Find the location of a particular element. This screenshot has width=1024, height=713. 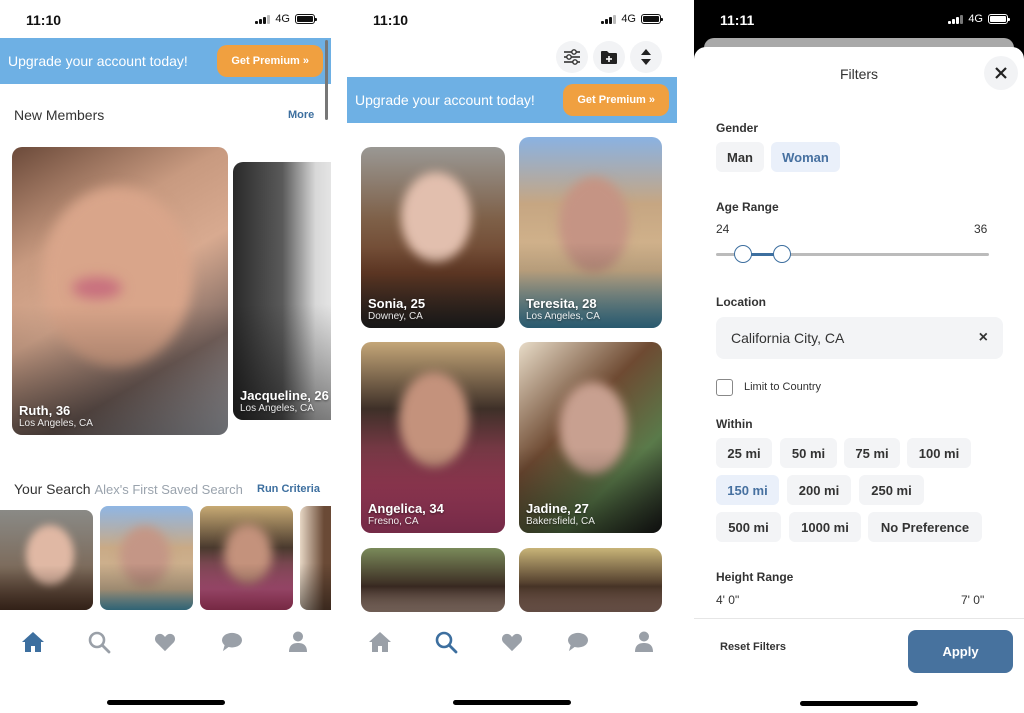

scrollbar is located at coordinates (326, 80).